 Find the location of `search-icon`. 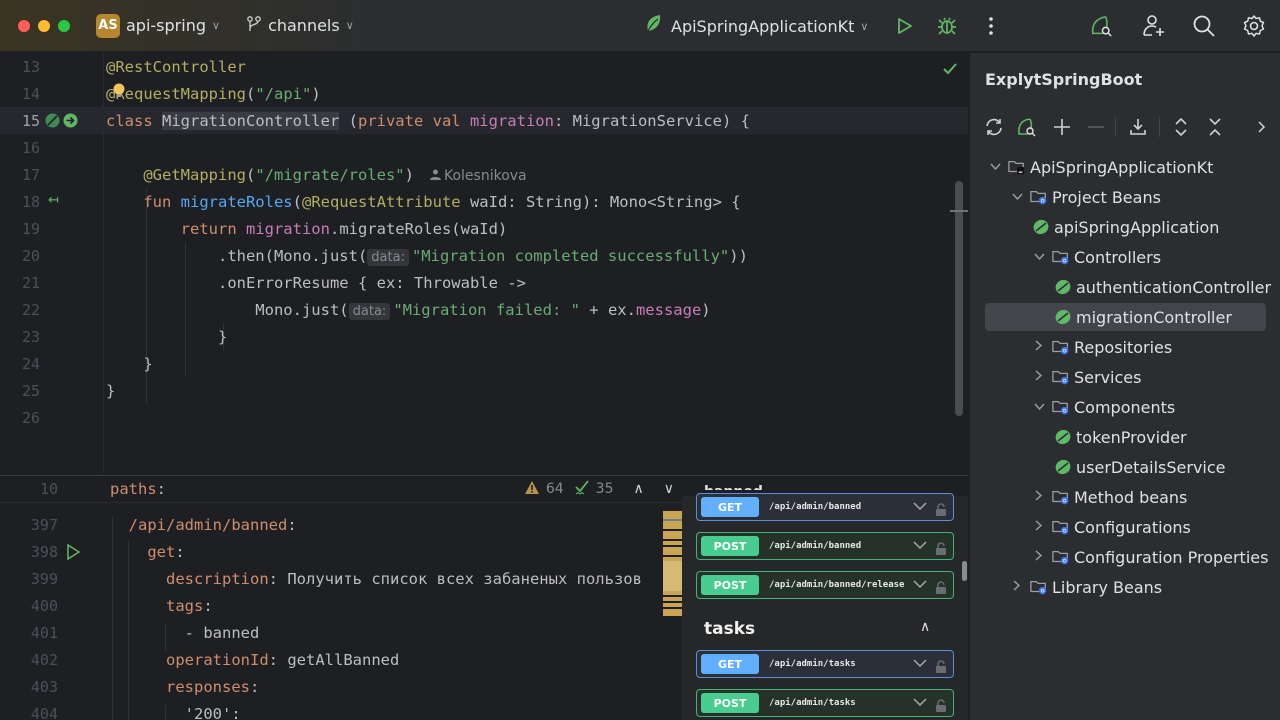

search-icon is located at coordinates (1204, 26).